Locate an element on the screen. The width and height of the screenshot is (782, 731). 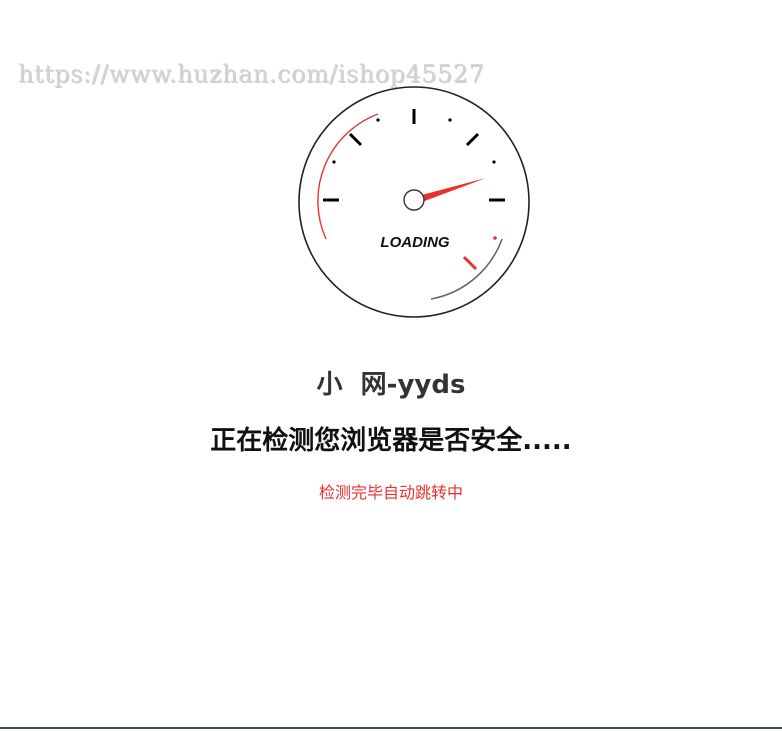
gauge-hub is located at coordinates (414, 200).